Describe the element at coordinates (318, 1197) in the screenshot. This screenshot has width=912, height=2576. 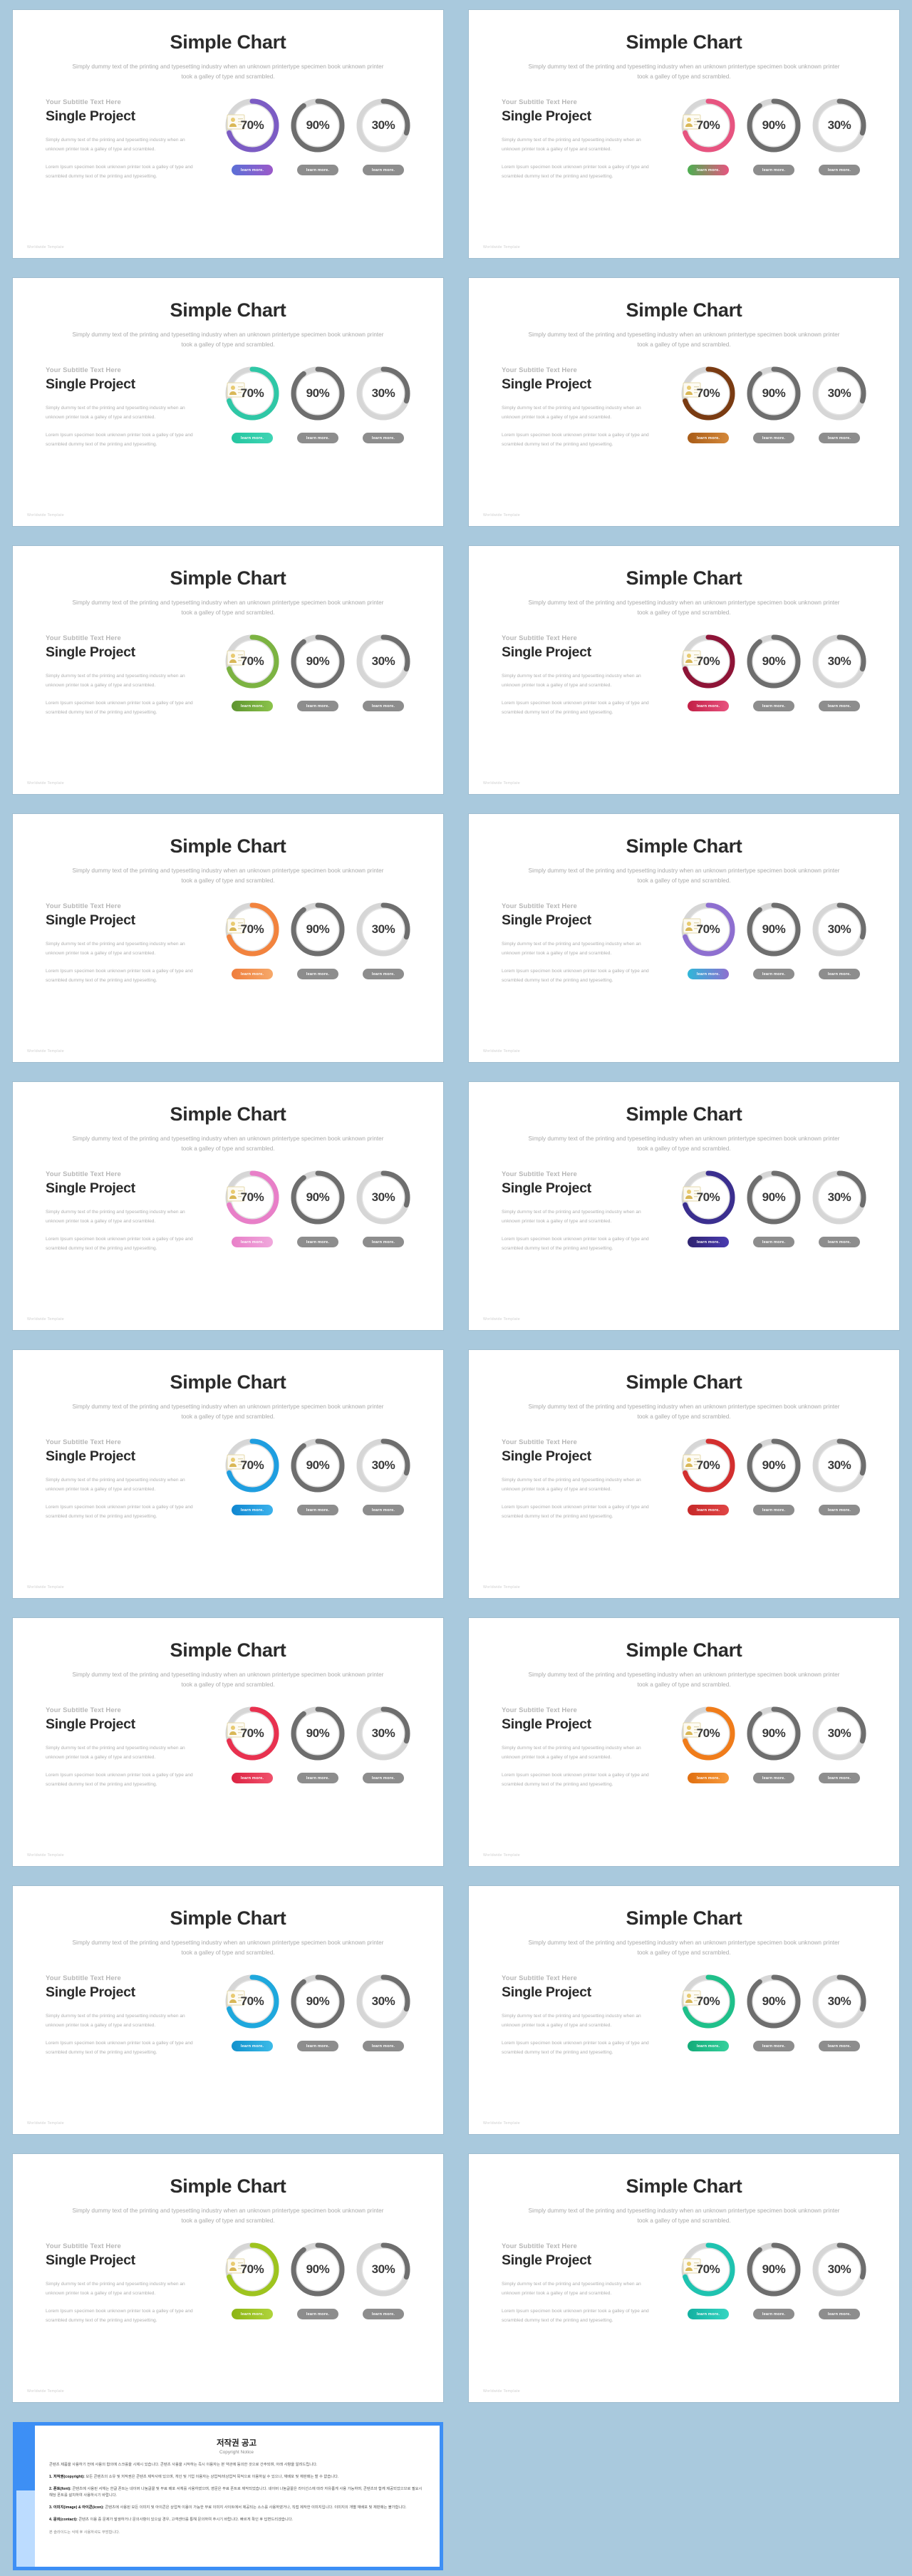
I see `donut-wrapper: 90%` at that location.